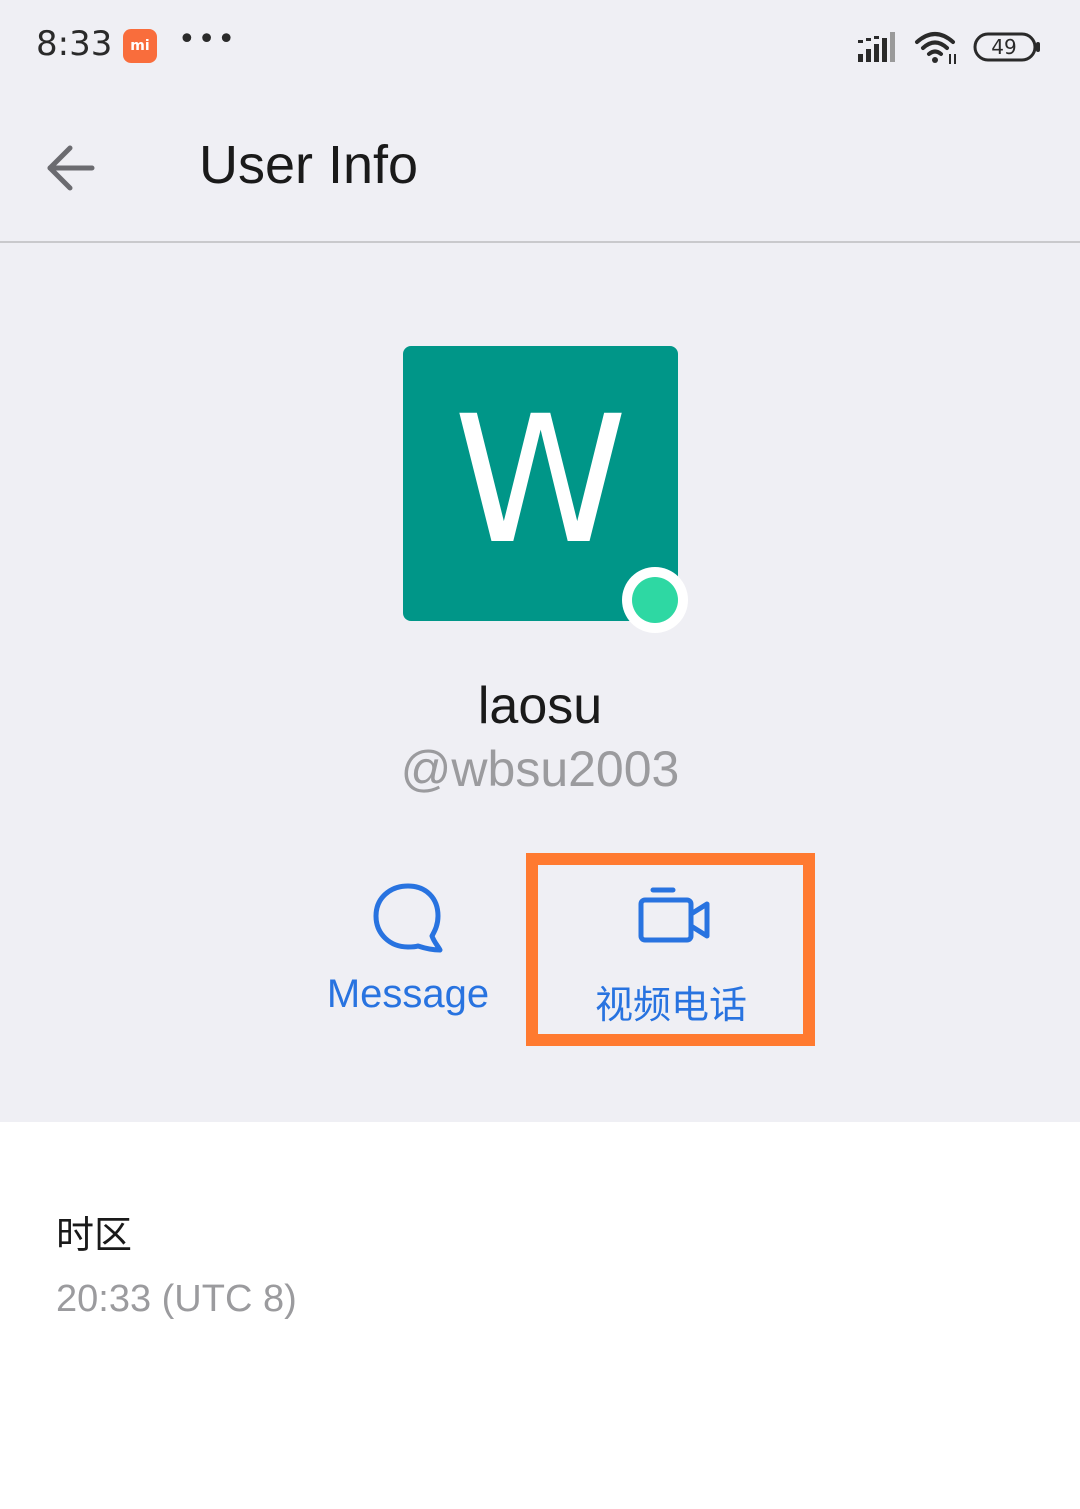  Describe the element at coordinates (674, 915) in the screenshot. I see `video-camera-icon` at that location.